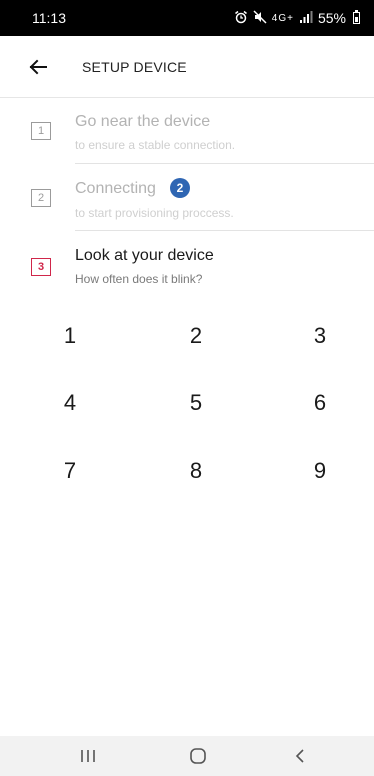 This screenshot has height=776, width=374. Describe the element at coordinates (297, 18) in the screenshot. I see `status-indicators: 4G+ 55%` at that location.